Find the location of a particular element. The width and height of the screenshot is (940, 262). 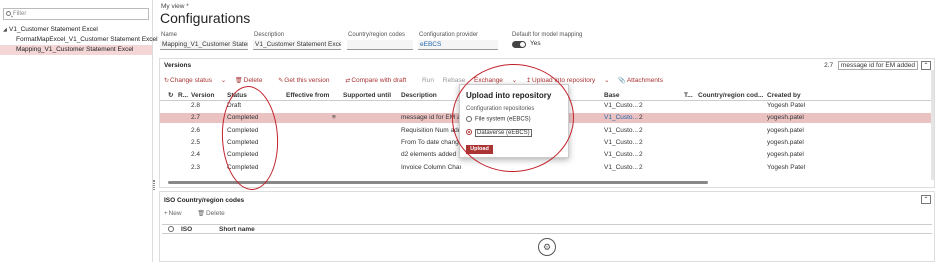

radio-label: Dataverse (eEBCS) is located at coordinates (503, 132).